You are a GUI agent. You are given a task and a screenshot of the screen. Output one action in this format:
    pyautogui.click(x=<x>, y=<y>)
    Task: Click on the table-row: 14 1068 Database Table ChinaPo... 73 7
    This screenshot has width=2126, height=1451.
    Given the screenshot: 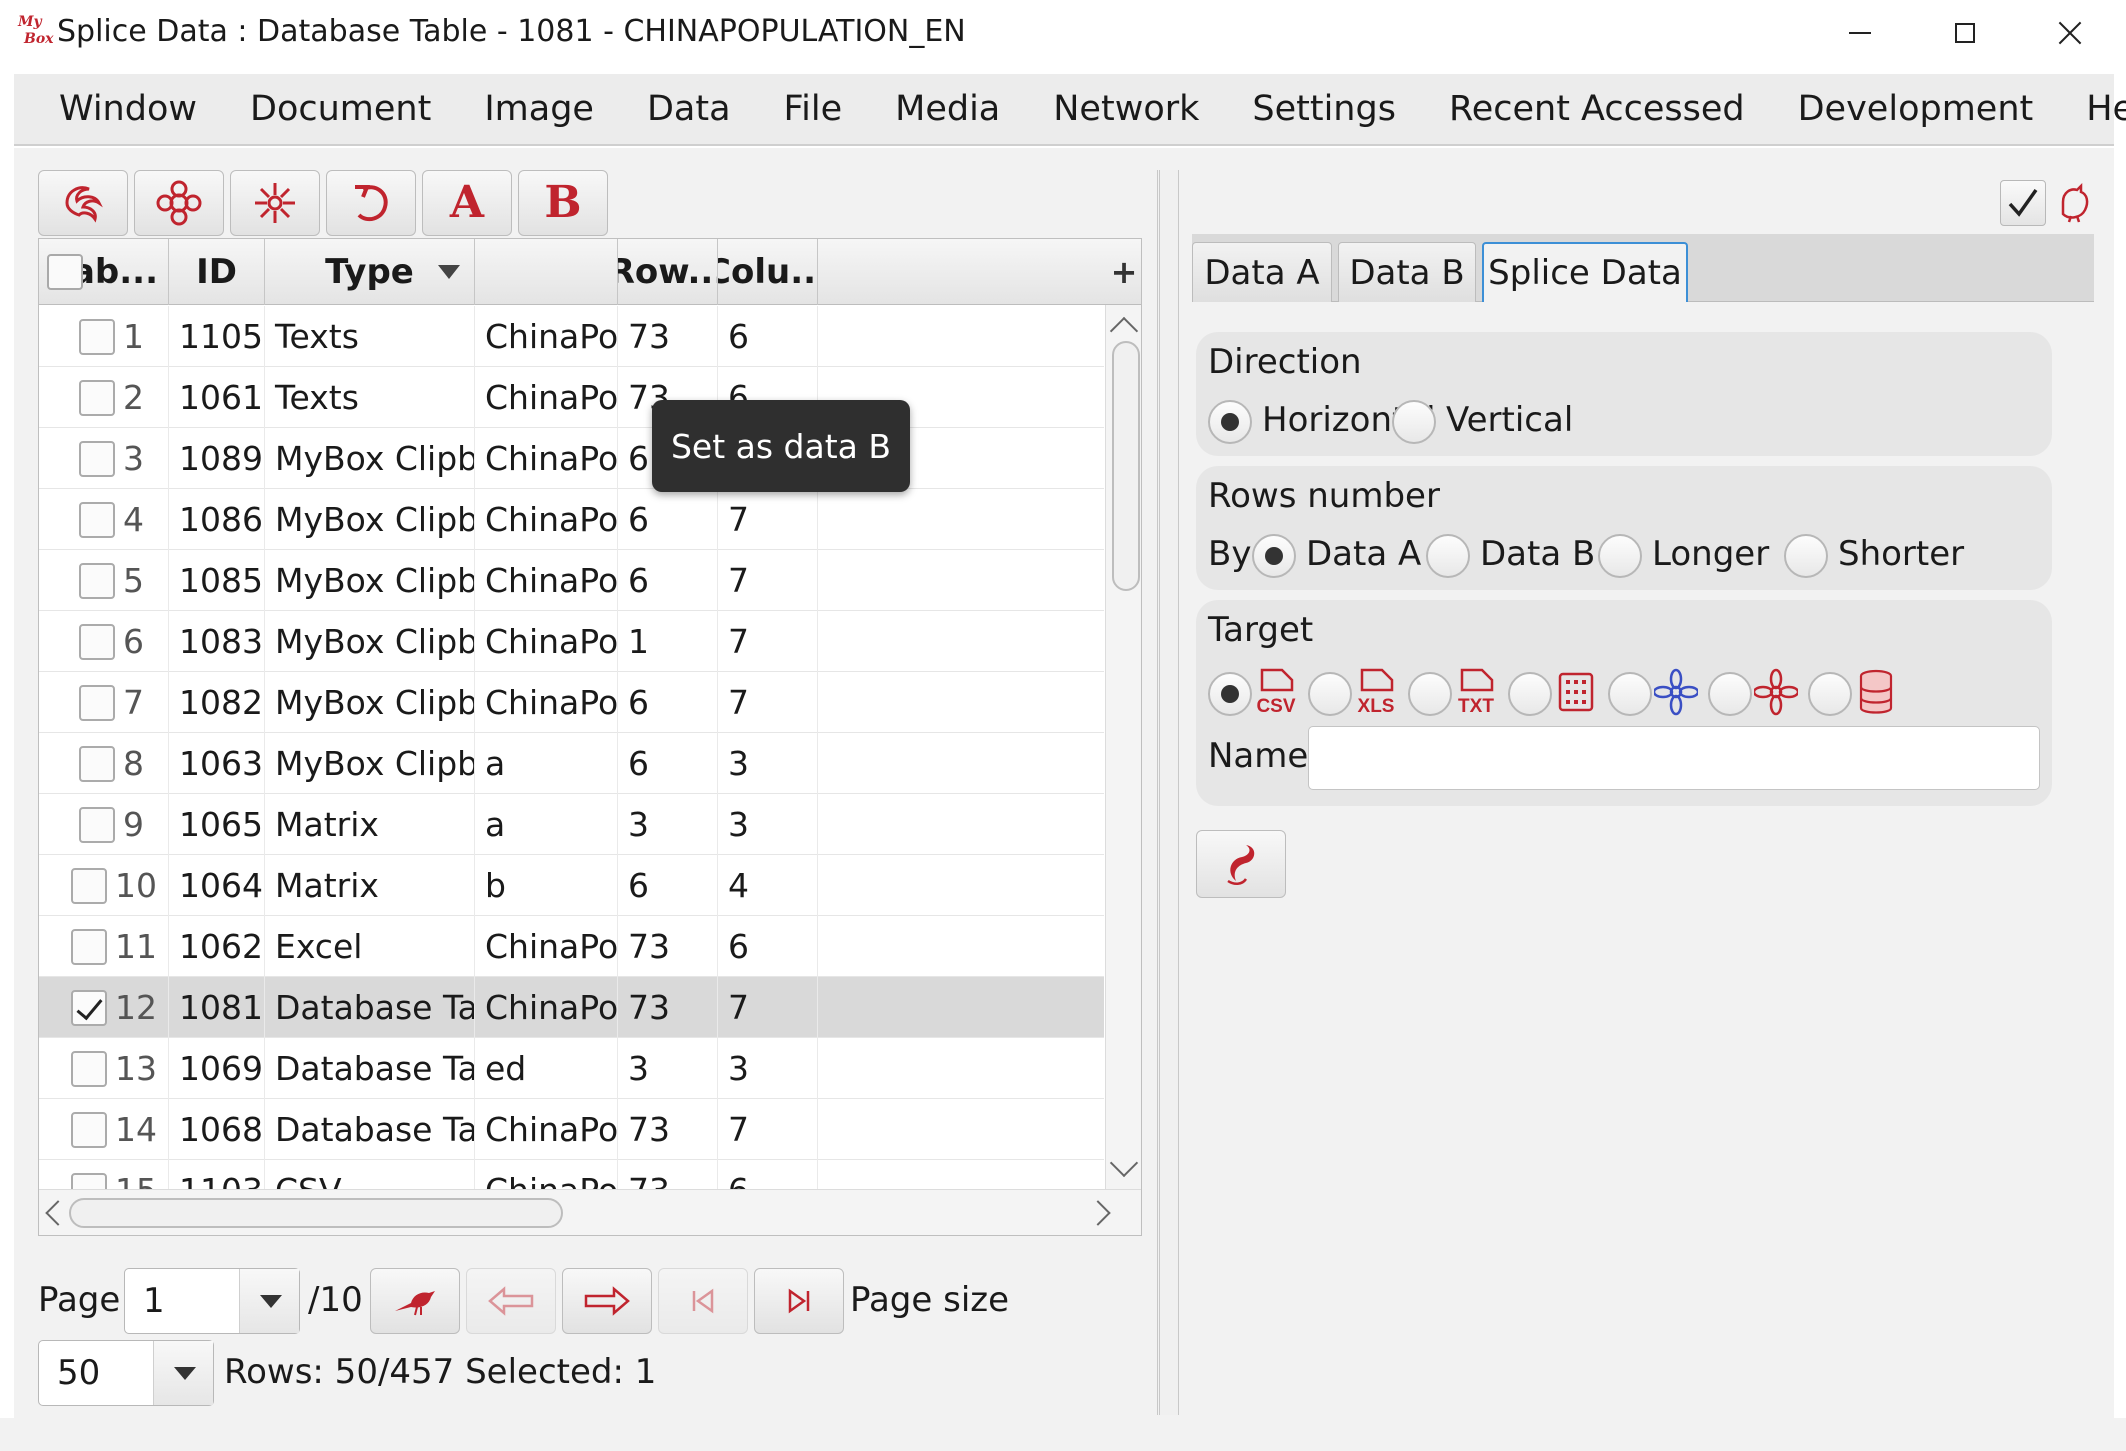 What is the action you would take?
    pyautogui.click(x=571, y=1129)
    